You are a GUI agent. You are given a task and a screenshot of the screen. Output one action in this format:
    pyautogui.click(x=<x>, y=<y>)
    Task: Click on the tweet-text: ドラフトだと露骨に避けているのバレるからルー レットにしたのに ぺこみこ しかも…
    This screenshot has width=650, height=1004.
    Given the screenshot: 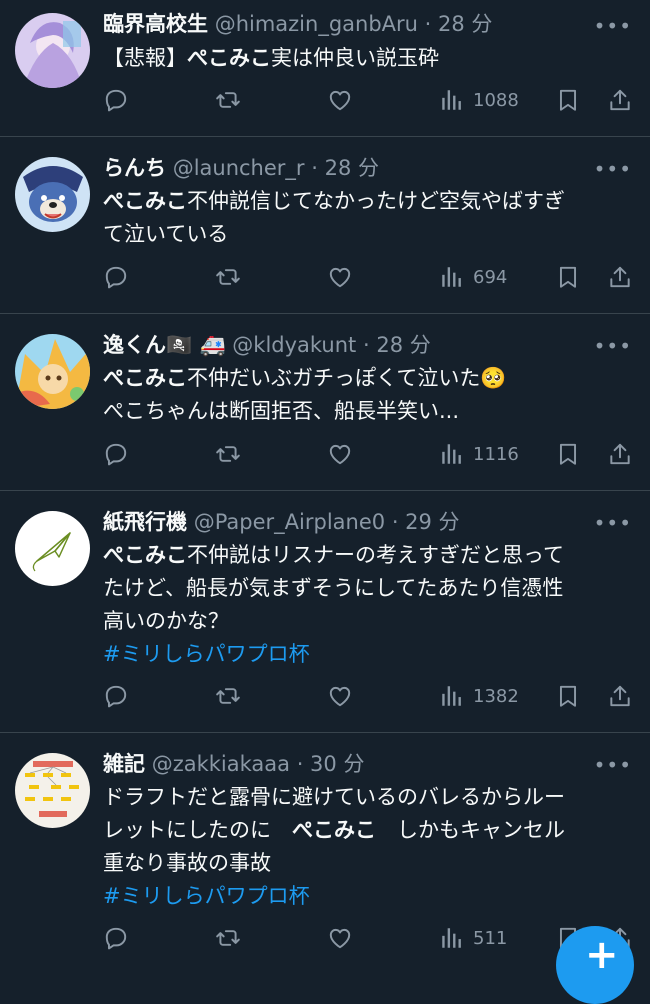 What is the action you would take?
    pyautogui.click(x=366, y=847)
    